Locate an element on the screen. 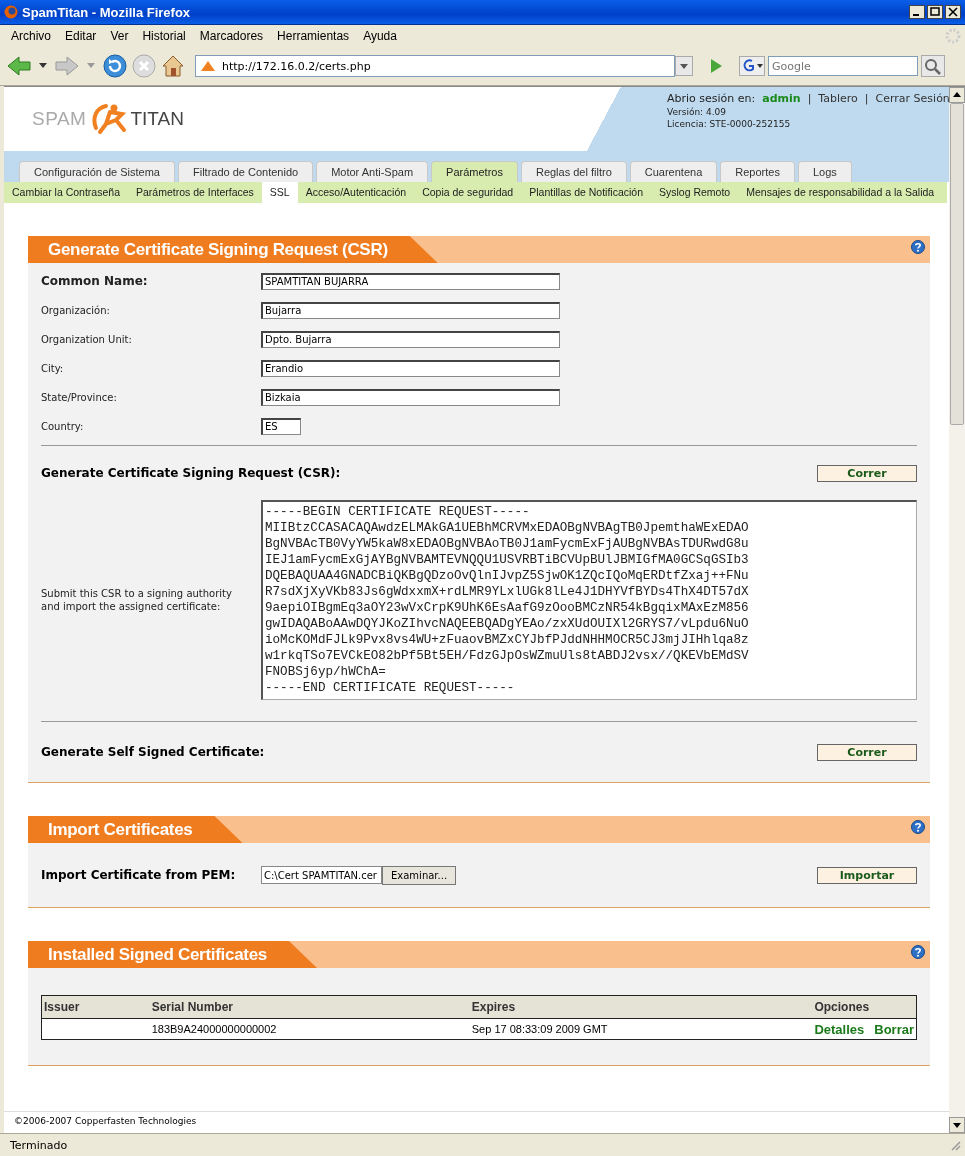 This screenshot has height=1156, width=965. csr-line: BgNVBAcTB0VyYW5kaW8xEDAOBgNVBAoTB0J1amFycmExFjAUBgNVBAsTDURwdG8u is located at coordinates (507, 544).